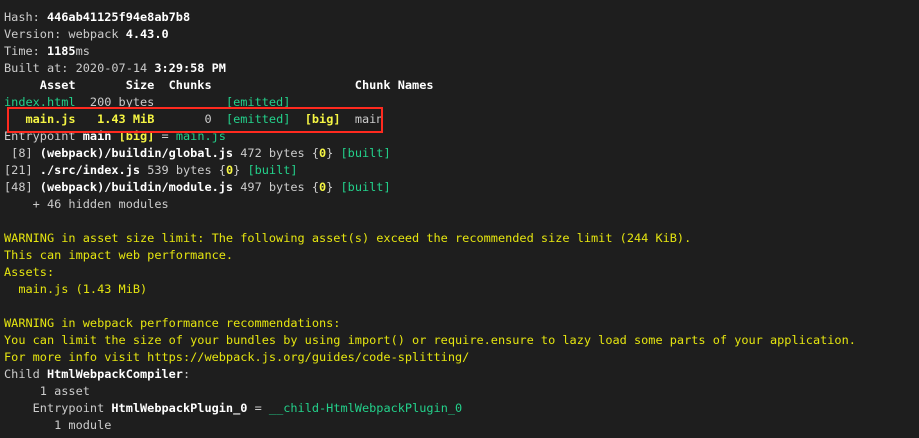  I want to click on terminal-line: main.js (1.43 MiB), so click(430, 289).